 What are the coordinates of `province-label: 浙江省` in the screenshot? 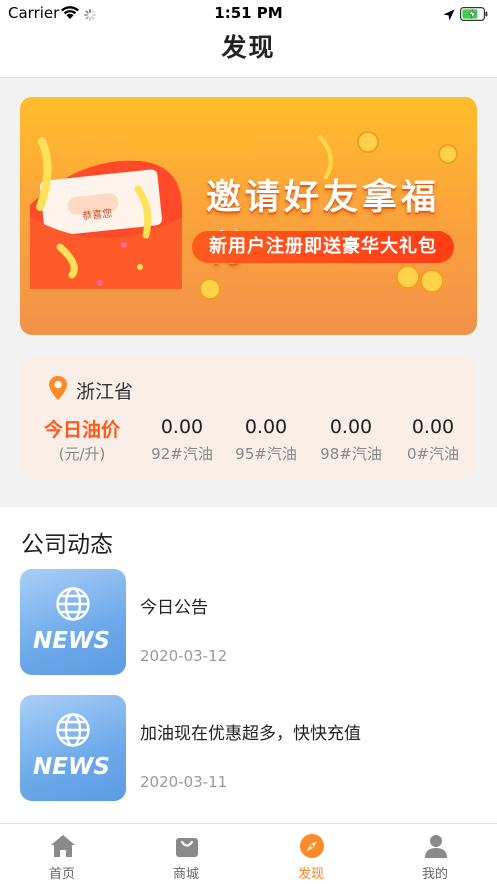 It's located at (104, 390).